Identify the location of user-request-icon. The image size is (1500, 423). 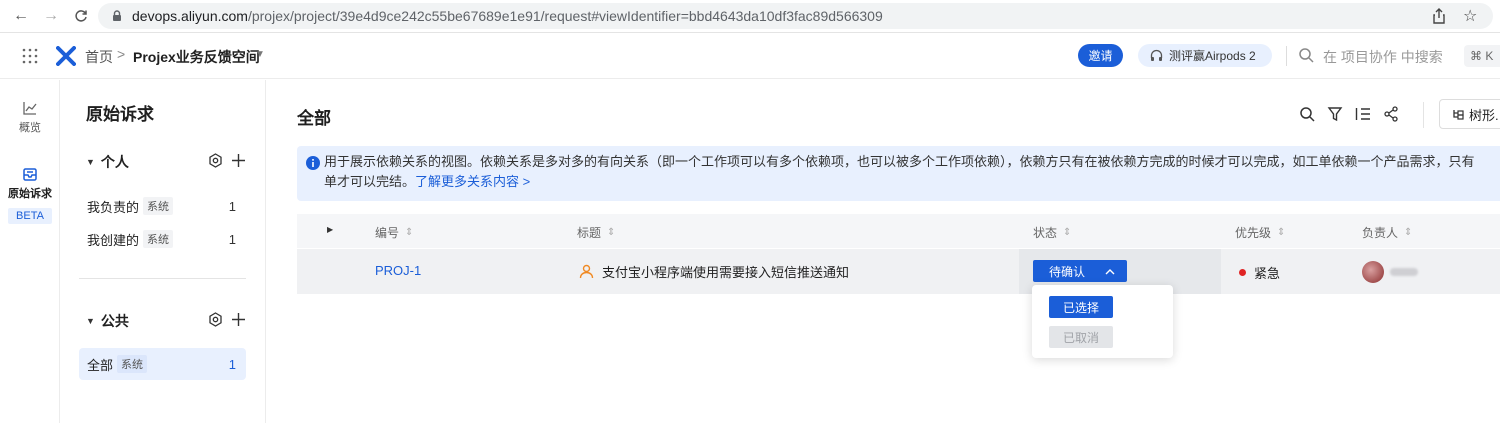
(586, 271).